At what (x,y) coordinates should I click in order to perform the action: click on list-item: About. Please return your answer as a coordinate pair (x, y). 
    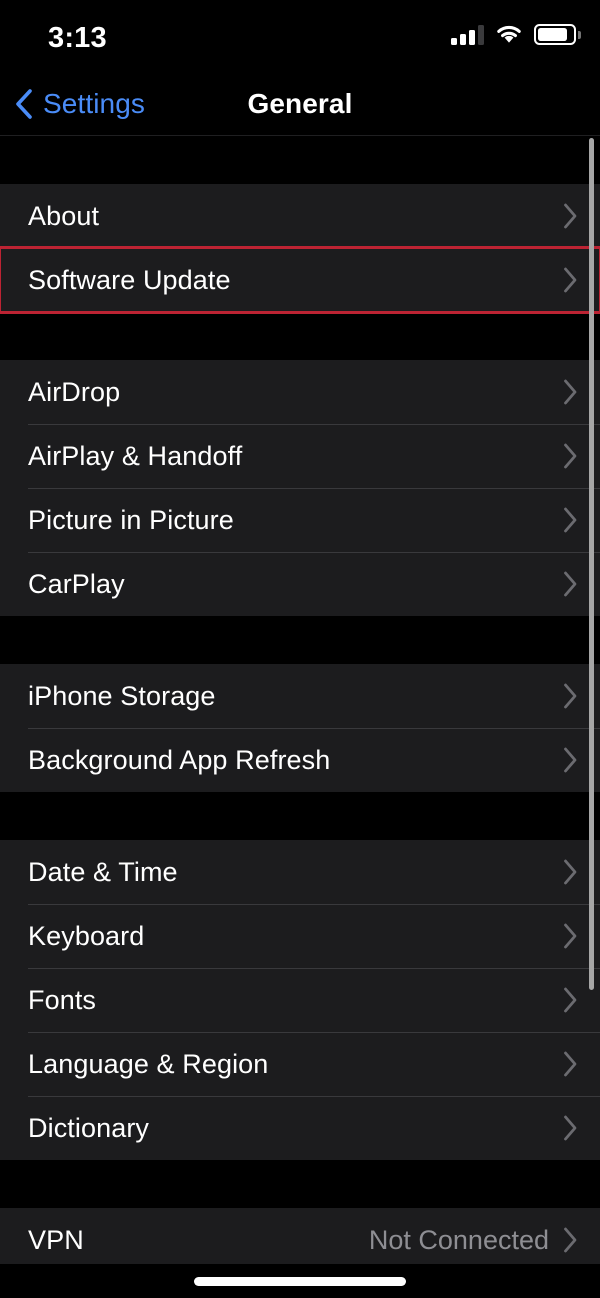
    Looking at the image, I should click on (300, 216).